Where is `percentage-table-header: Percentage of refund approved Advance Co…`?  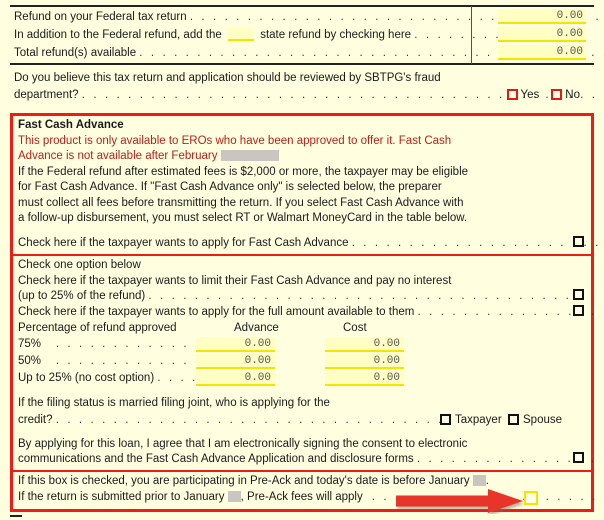
percentage-table-header: Percentage of refund approved Advance Co… is located at coordinates (302, 328).